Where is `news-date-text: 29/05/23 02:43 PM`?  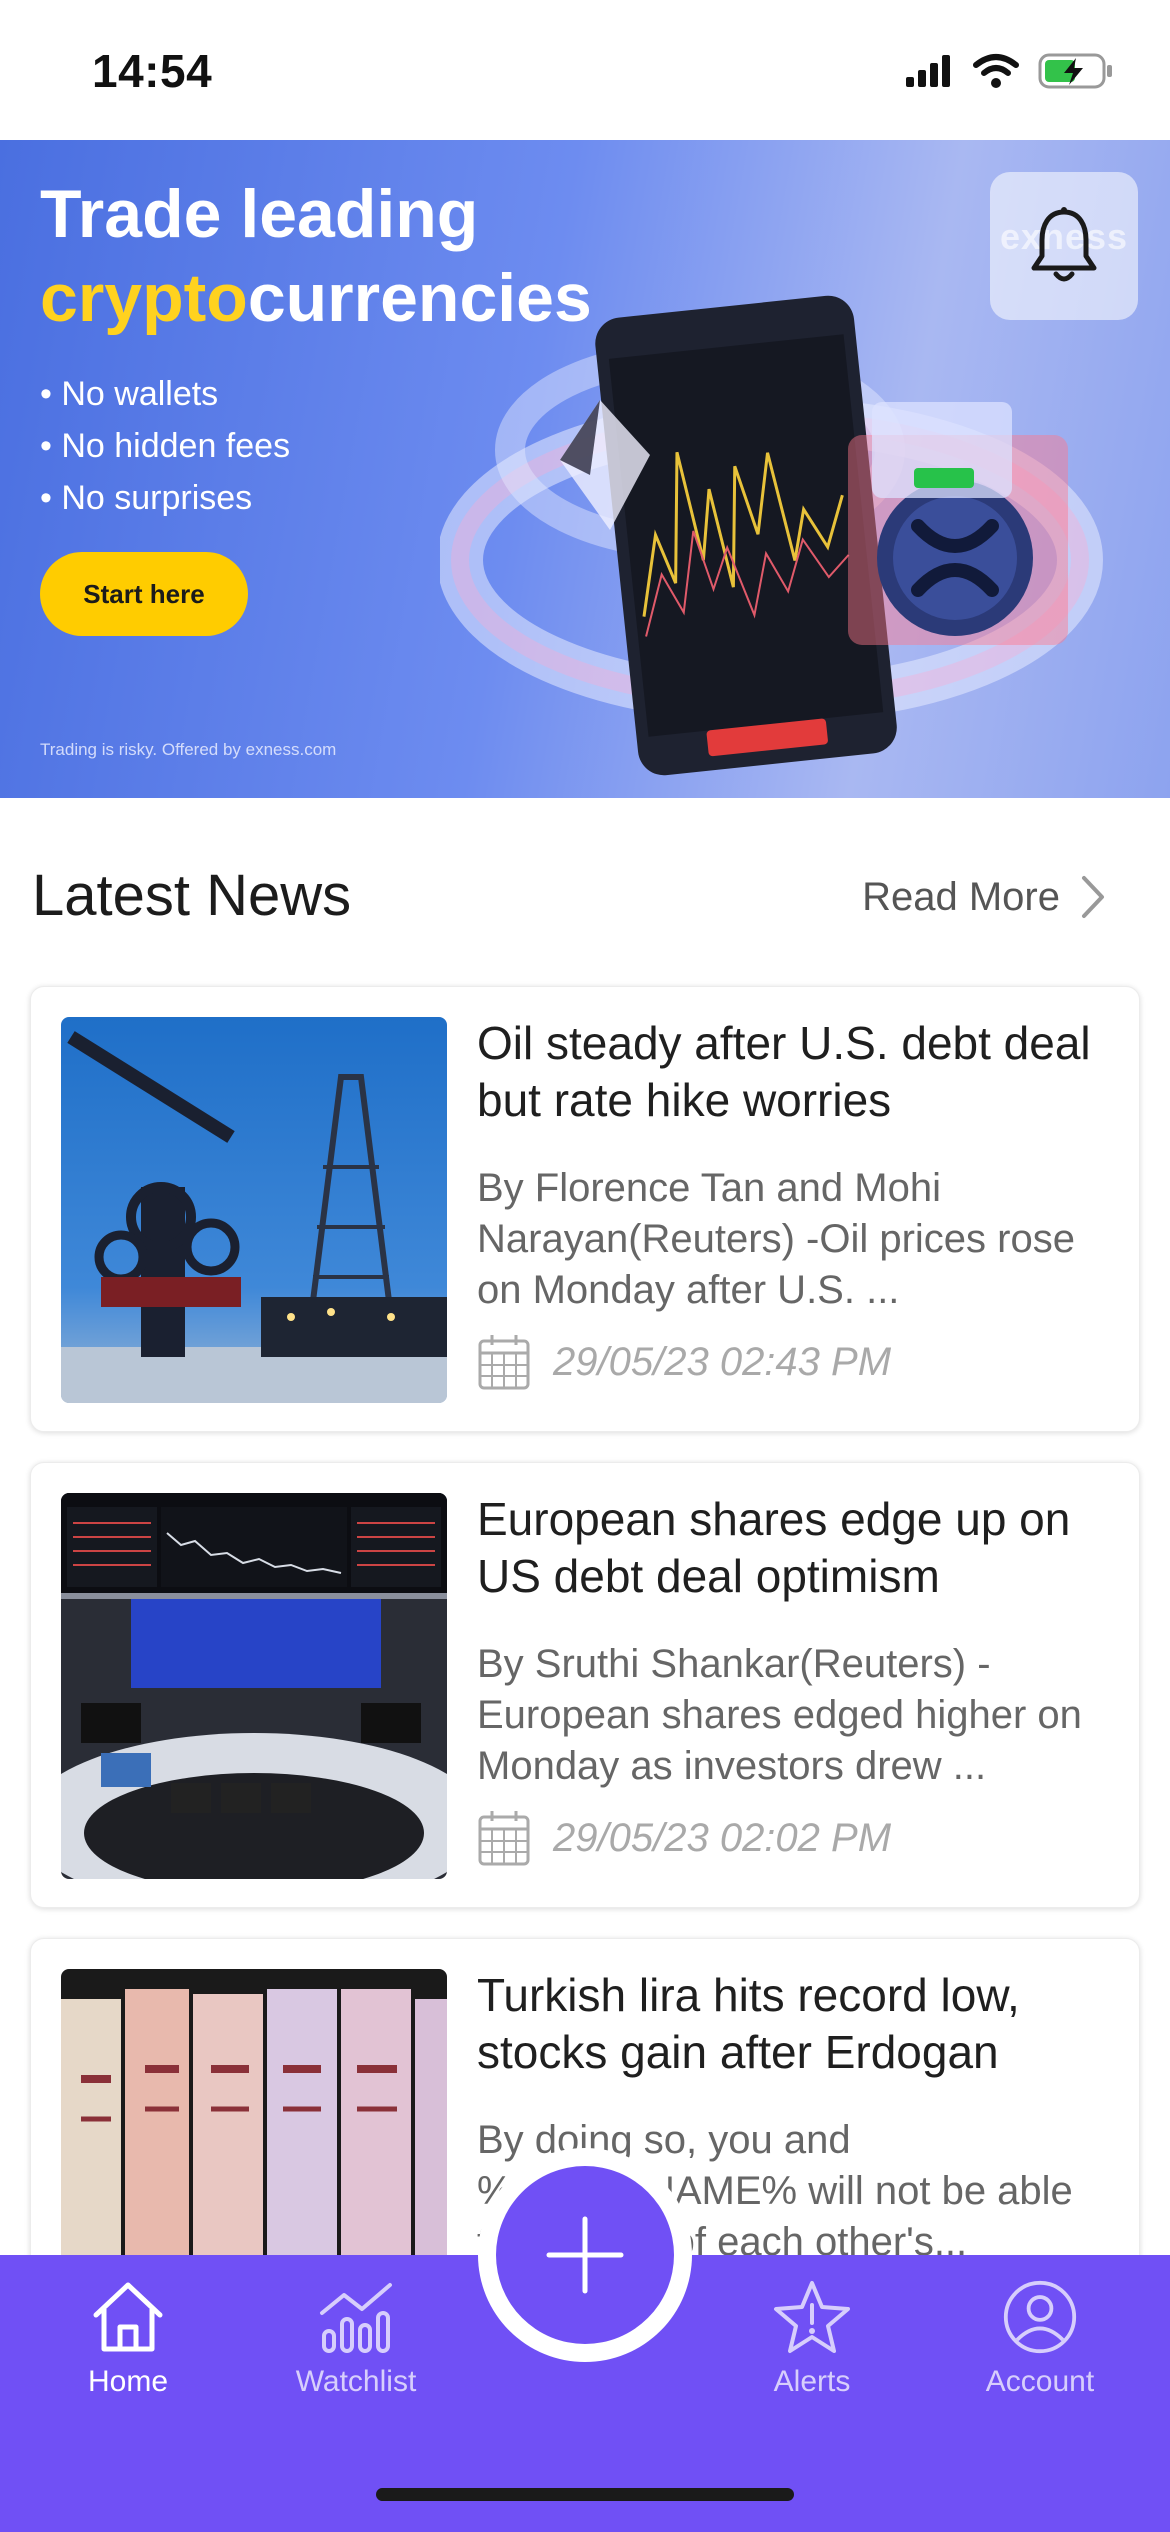
news-date-text: 29/05/23 02:43 PM is located at coordinates (722, 1361).